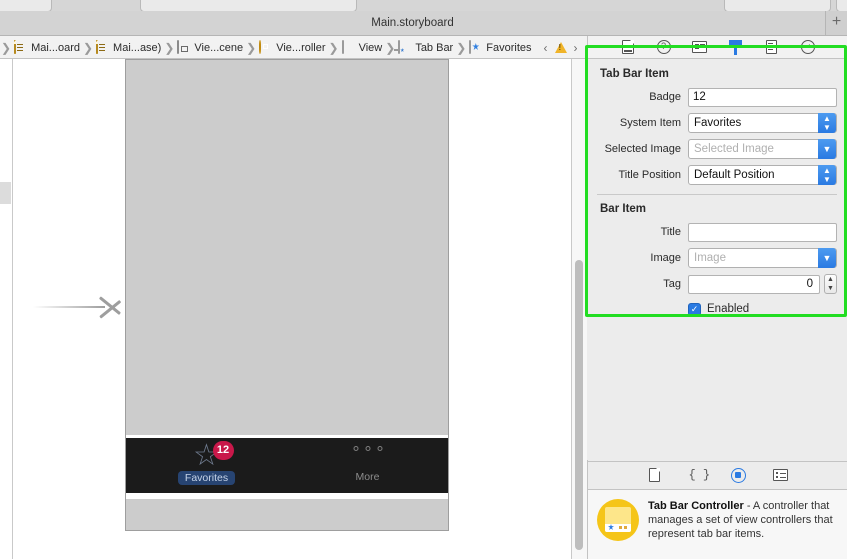 Image resolution: width=847 pixels, height=559 pixels. I want to click on tab-bar-item-more: More, so click(367, 465).